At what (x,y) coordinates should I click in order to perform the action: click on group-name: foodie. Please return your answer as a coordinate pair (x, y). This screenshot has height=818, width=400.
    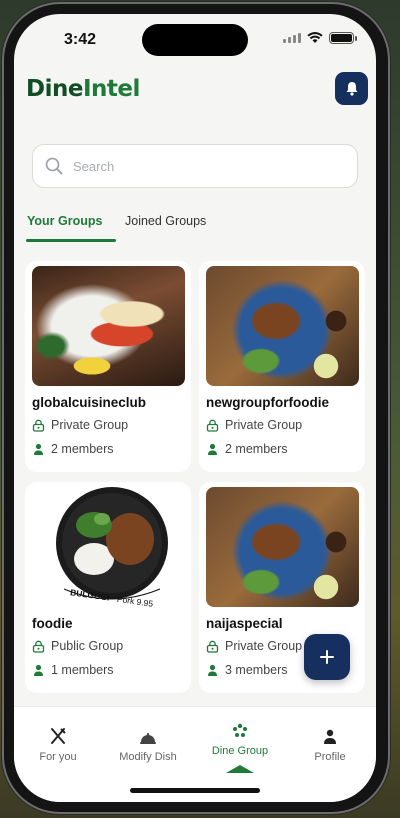
    Looking at the image, I should click on (52, 623).